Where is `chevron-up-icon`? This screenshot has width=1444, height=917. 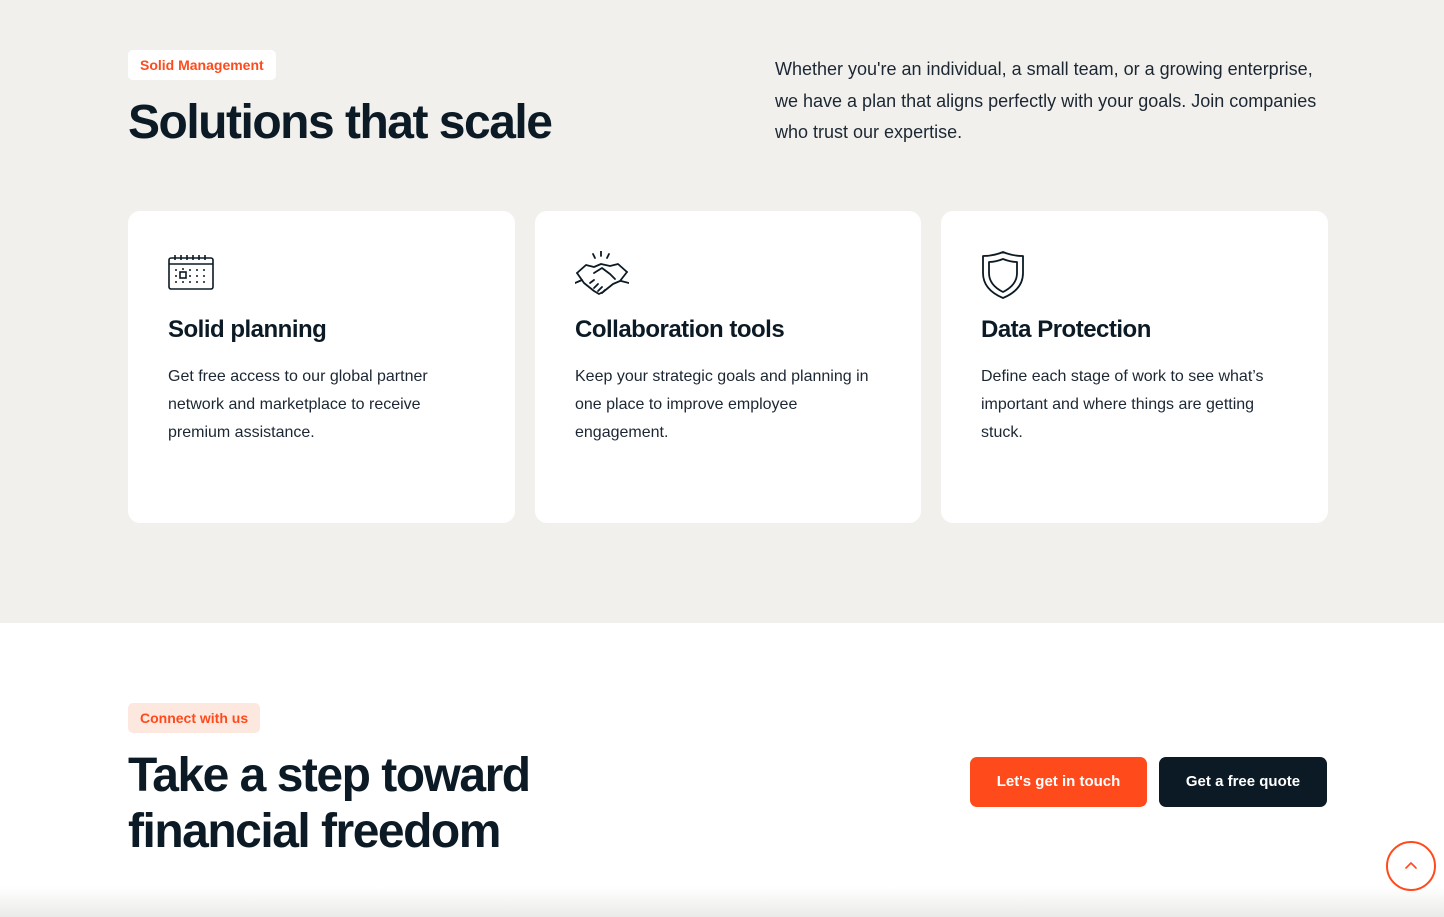
chevron-up-icon is located at coordinates (1411, 866).